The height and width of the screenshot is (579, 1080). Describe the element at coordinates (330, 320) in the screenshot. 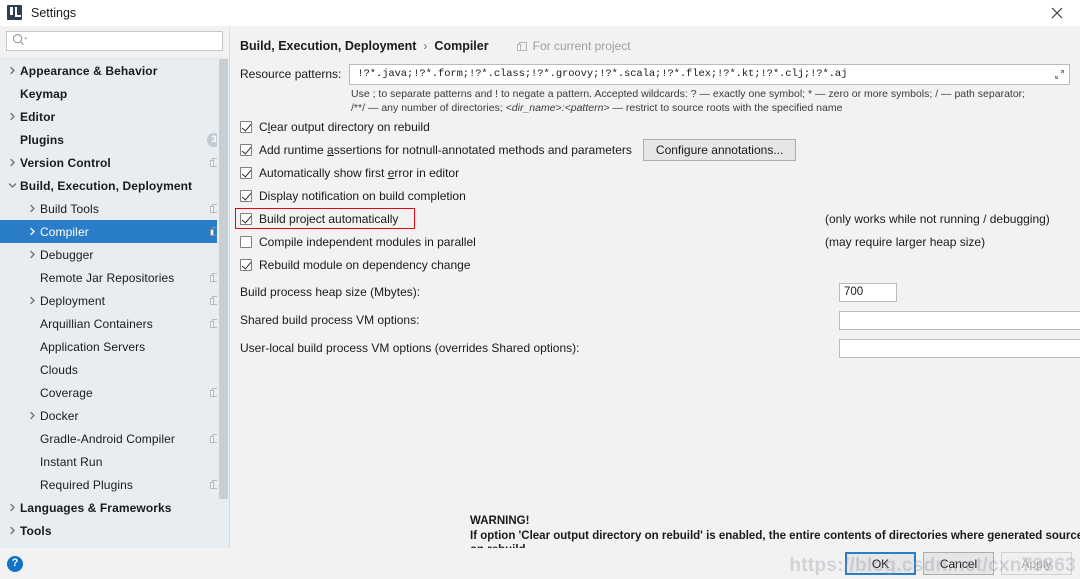

I see `shared-vm-options-label: Shared build process VM options:` at that location.